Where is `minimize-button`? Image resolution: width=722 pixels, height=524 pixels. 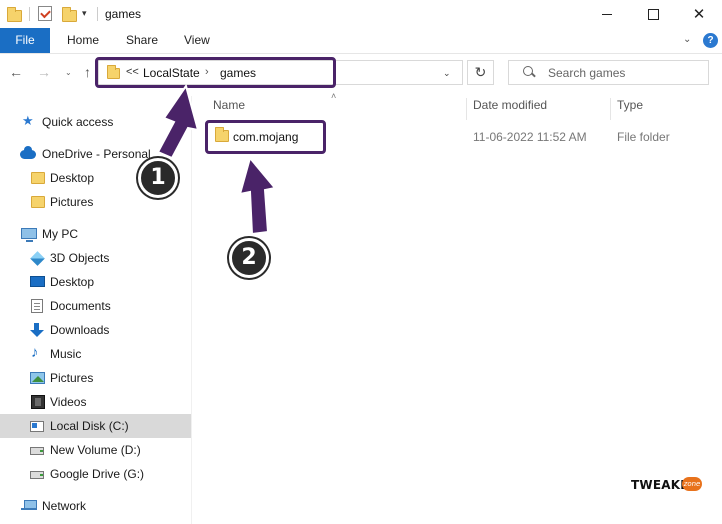
minimize-button is located at coordinates (607, 14).